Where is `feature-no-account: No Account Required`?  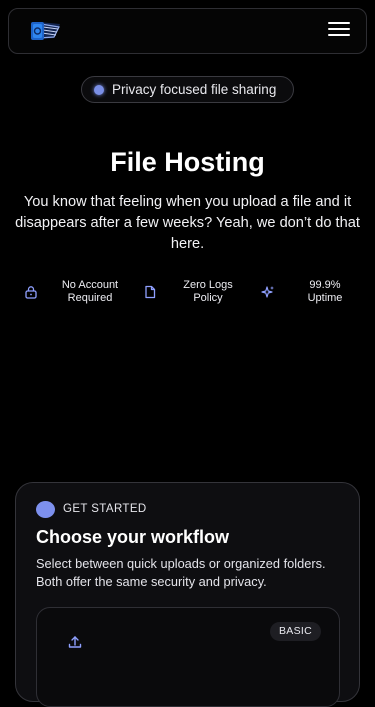
feature-no-account: No Account Required is located at coordinates (77, 292).